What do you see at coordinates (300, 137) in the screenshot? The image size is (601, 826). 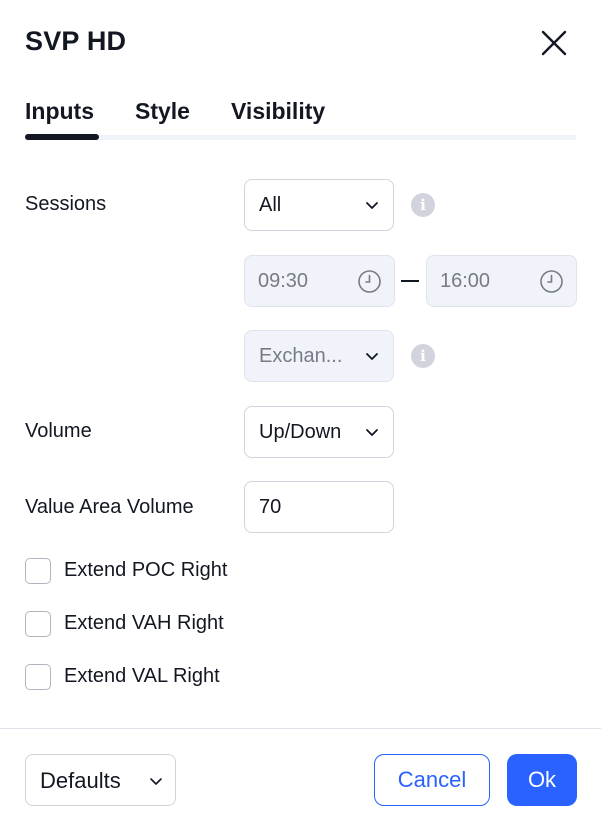 I see `tab-track` at bounding box center [300, 137].